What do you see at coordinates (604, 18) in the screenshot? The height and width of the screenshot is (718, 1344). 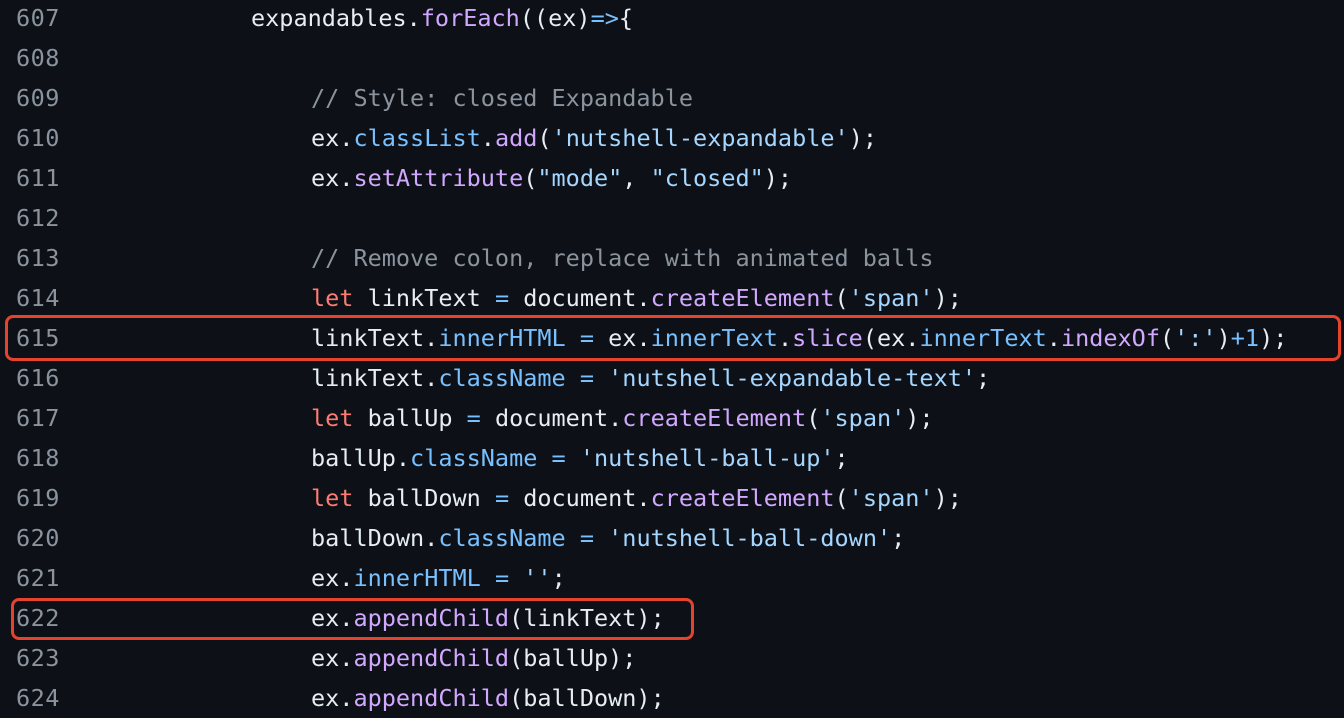 I see `code-token: =>` at bounding box center [604, 18].